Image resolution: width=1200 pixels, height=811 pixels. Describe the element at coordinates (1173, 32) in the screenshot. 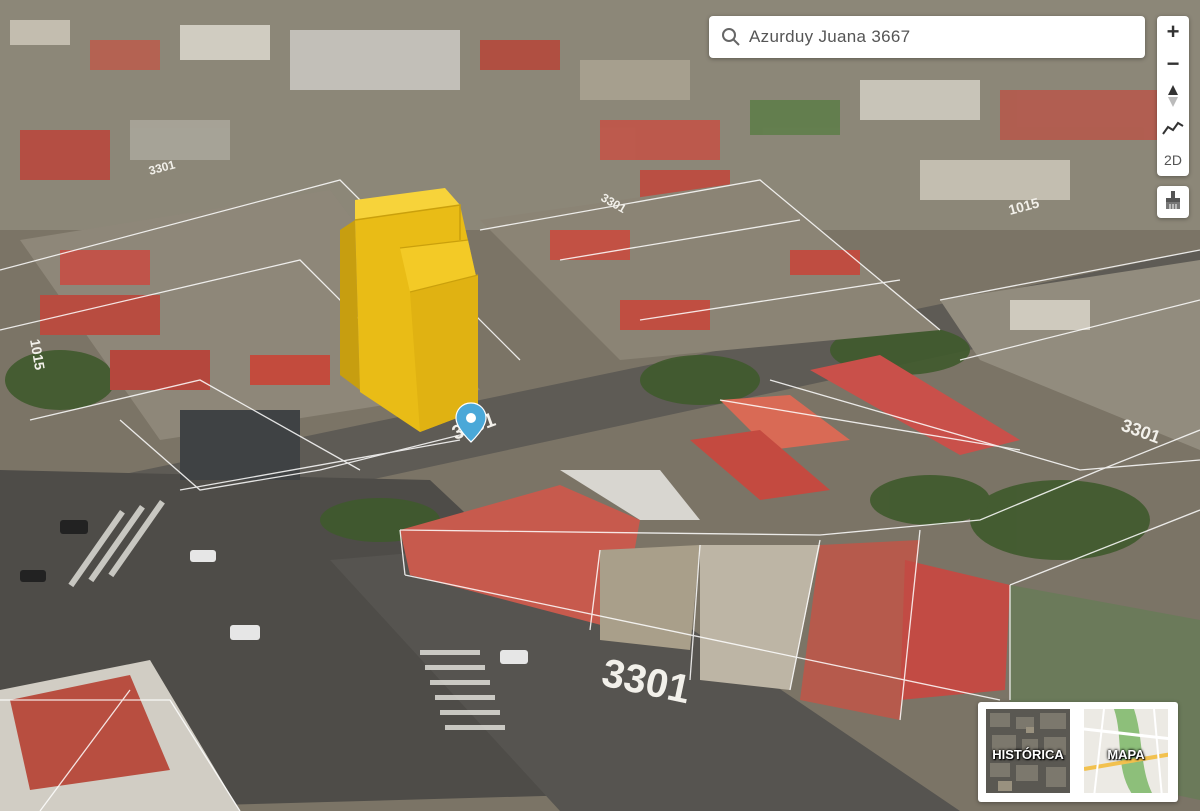

I see `zoom-in-button: +` at that location.